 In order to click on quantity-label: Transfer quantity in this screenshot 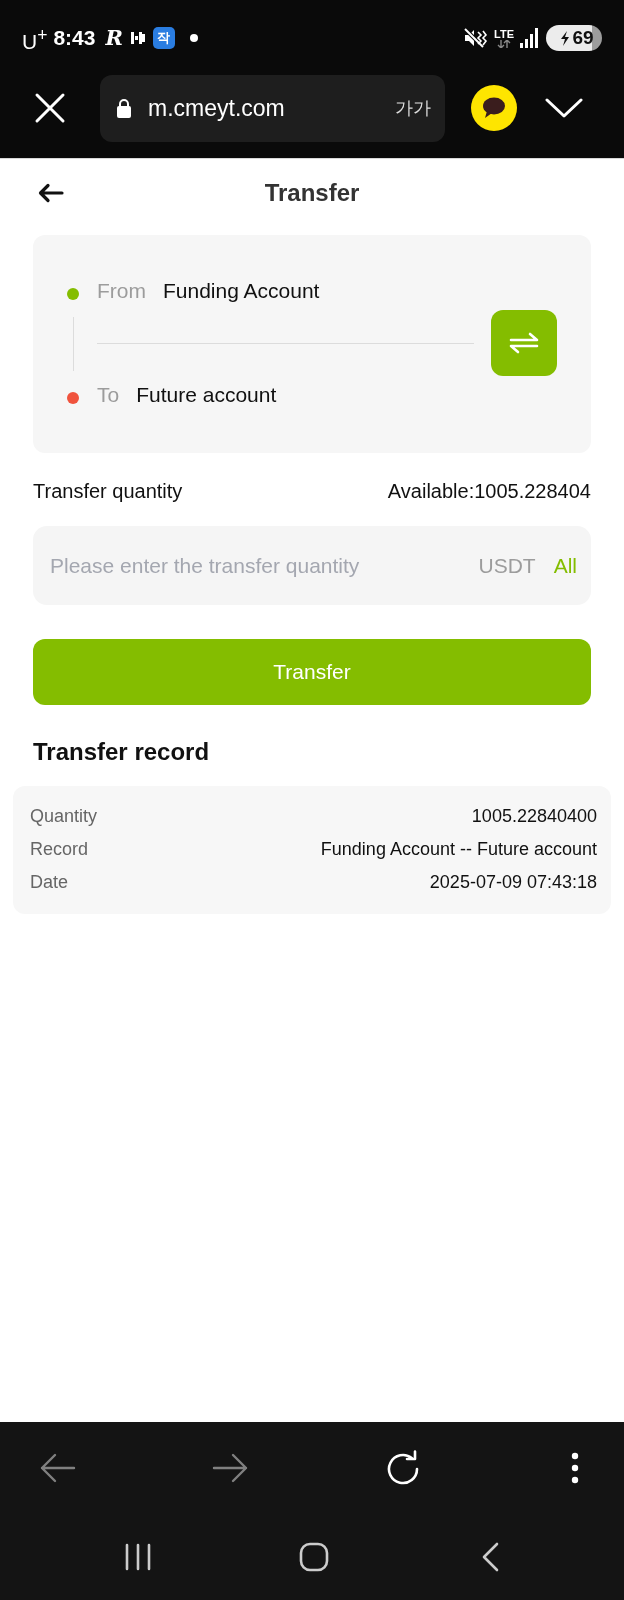, I will do `click(108, 491)`.